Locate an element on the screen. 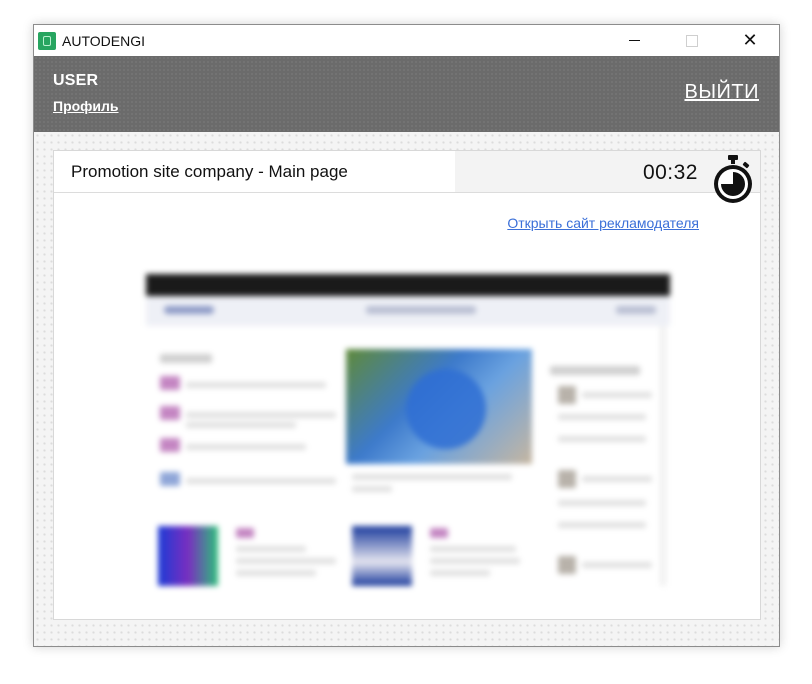 The width and height of the screenshot is (812, 684). stopwatch-icon is located at coordinates (733, 179).